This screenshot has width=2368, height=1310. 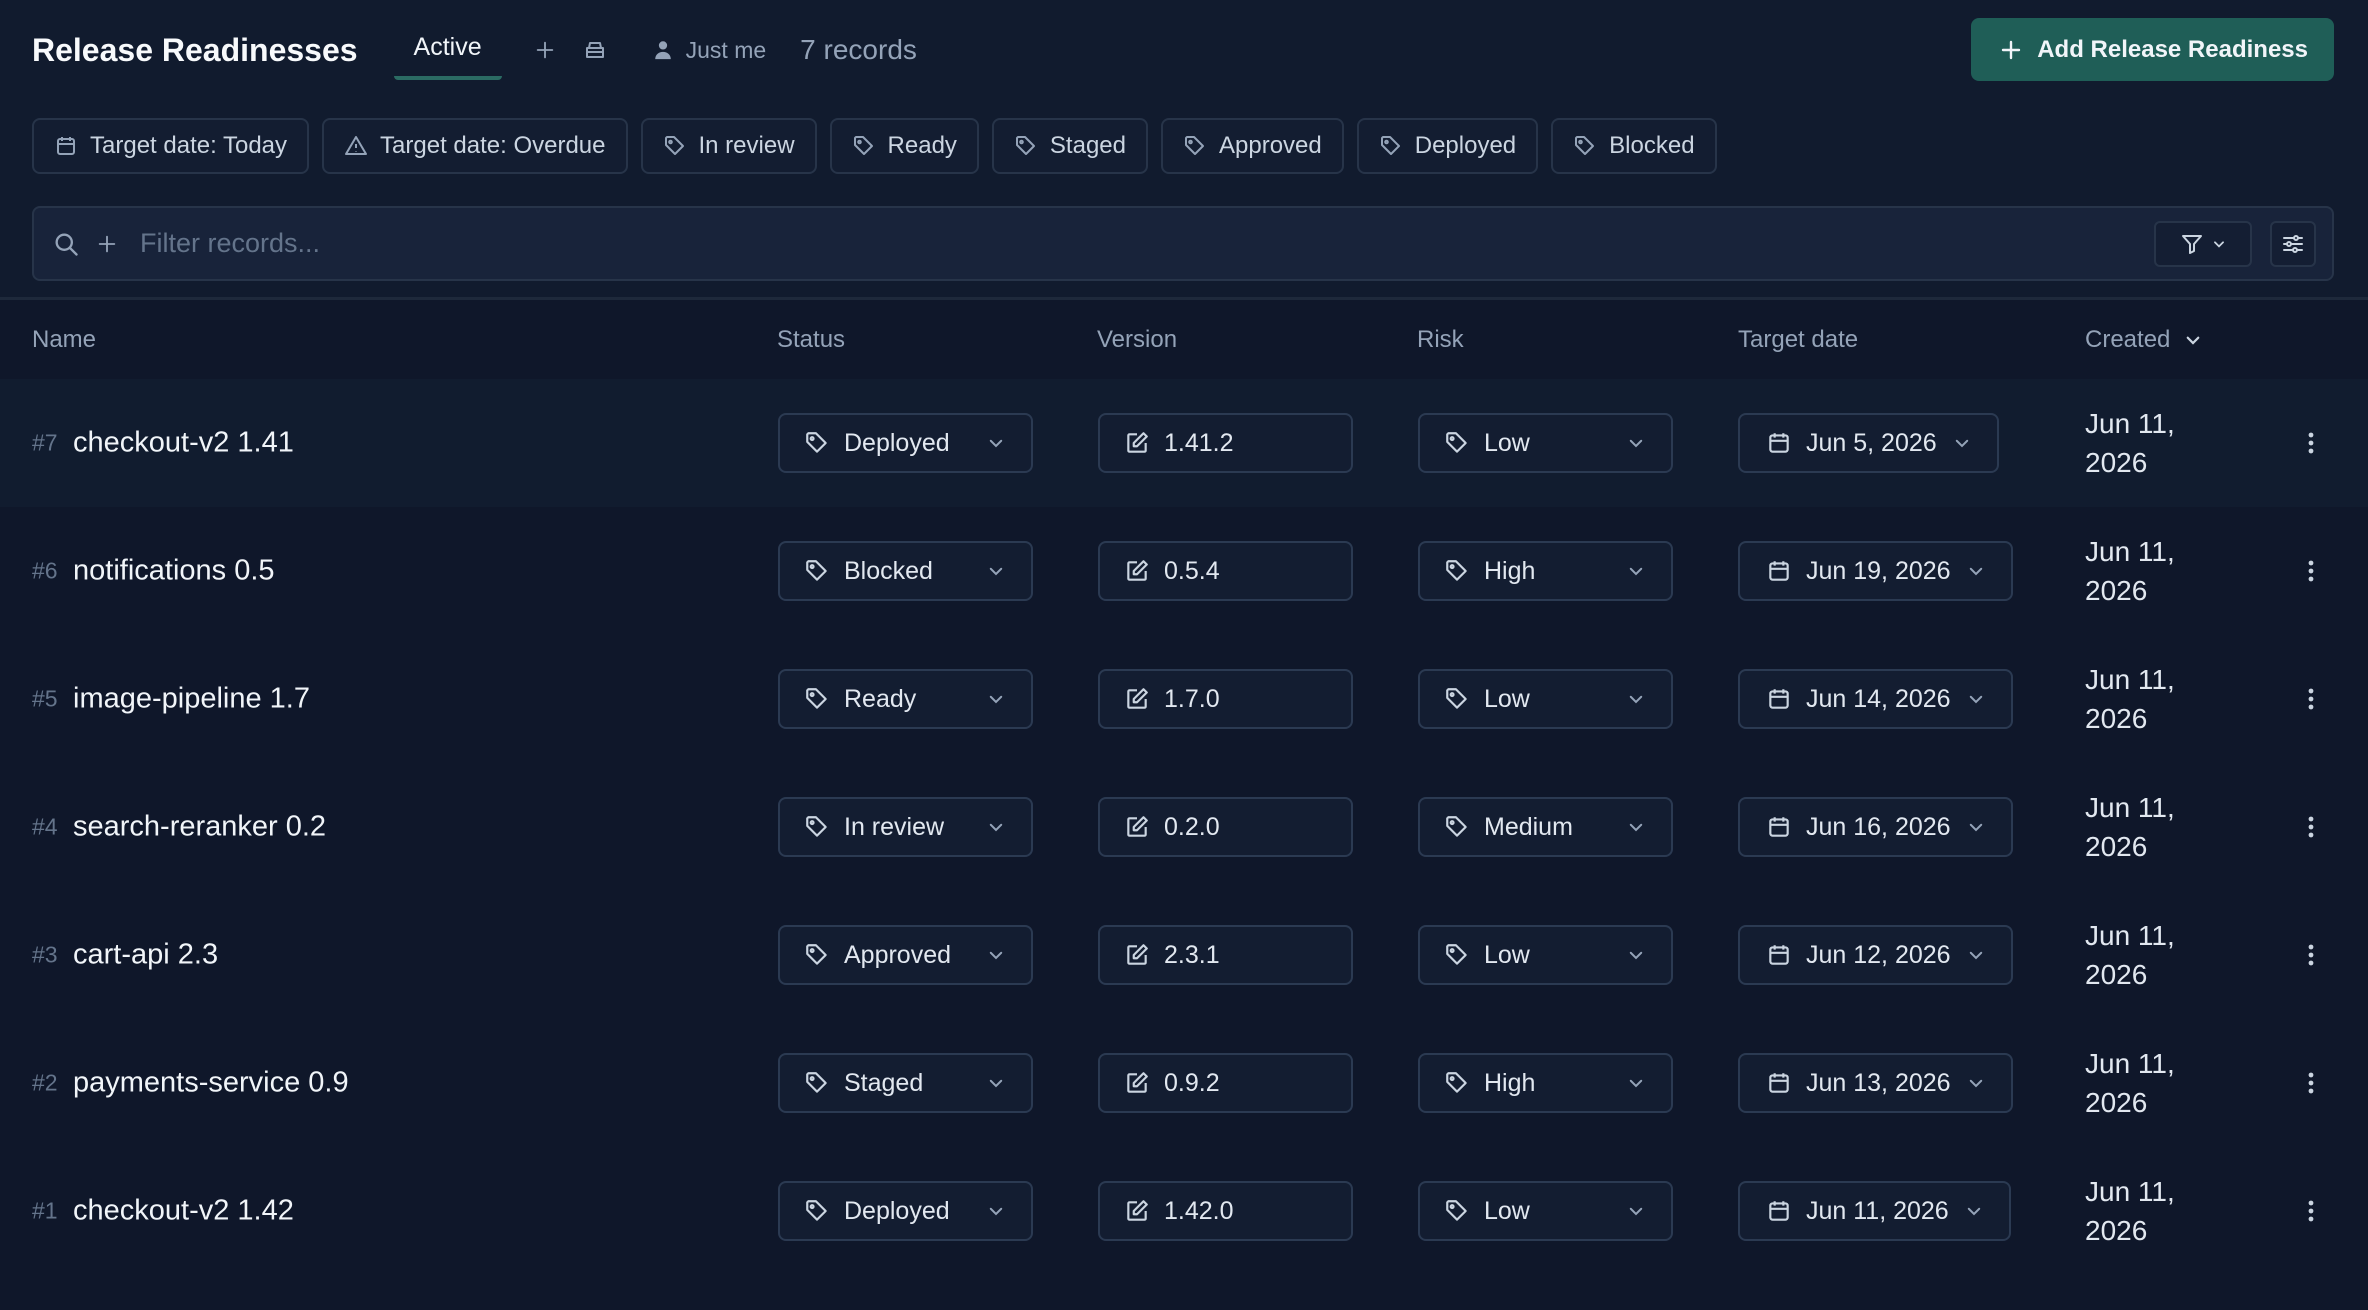 I want to click on target-date-picker: Jun 13, 2026, so click(x=1875, y=1083).